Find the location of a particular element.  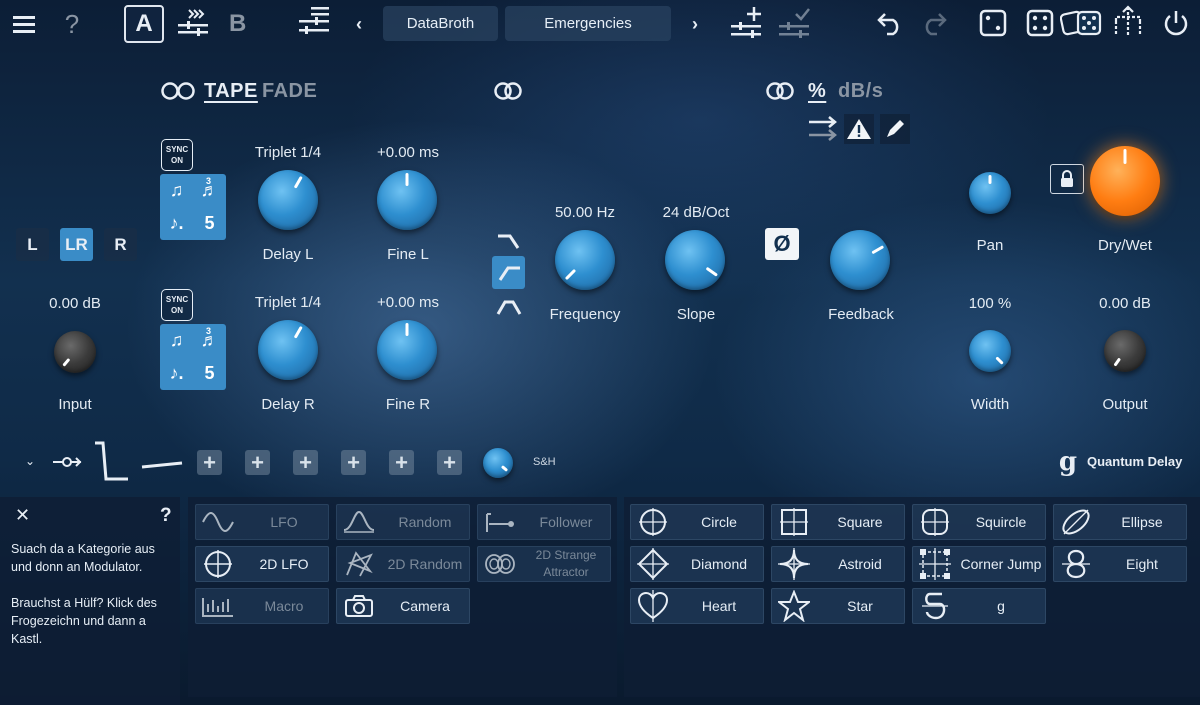

delay-l-knob is located at coordinates (288, 200).